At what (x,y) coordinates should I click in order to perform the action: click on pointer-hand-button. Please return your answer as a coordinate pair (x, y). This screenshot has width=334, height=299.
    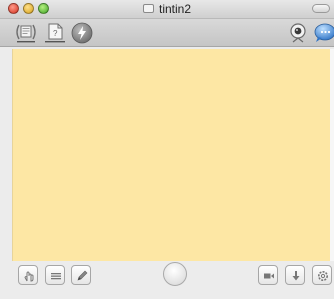
    Looking at the image, I should click on (28, 275).